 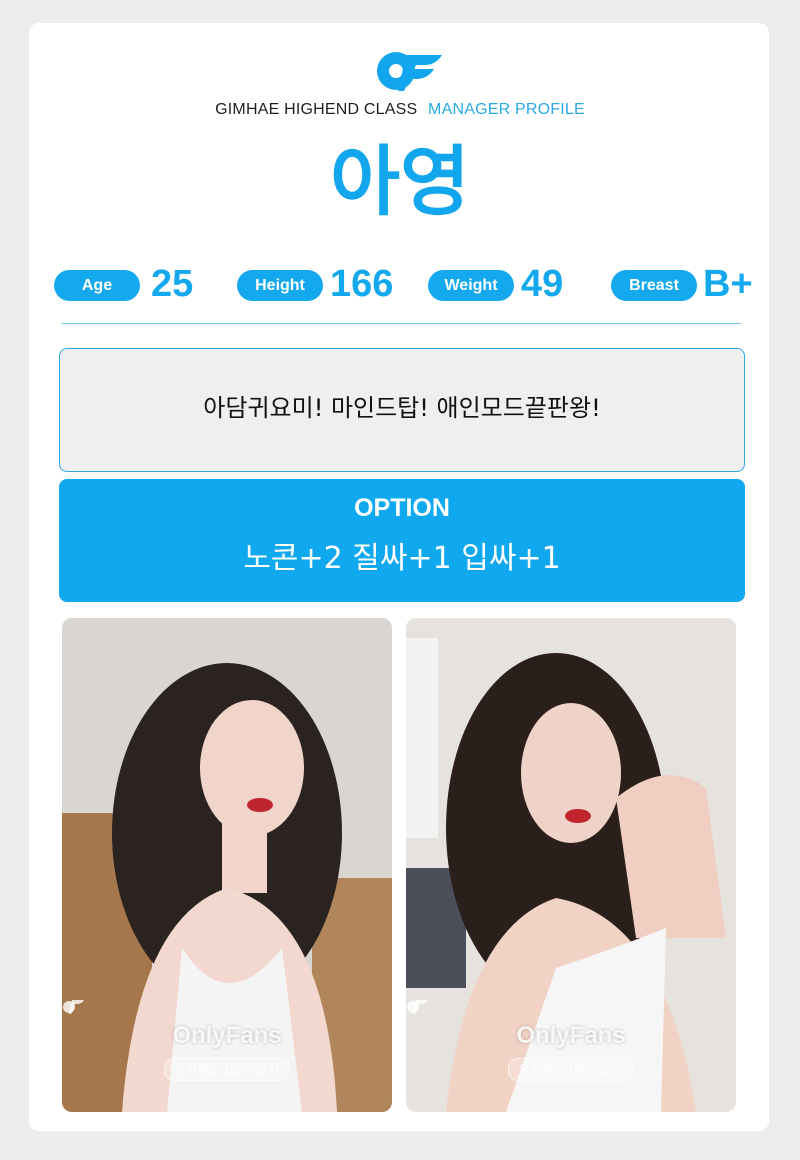 I want to click on stat-height-label: Height, so click(x=280, y=285).